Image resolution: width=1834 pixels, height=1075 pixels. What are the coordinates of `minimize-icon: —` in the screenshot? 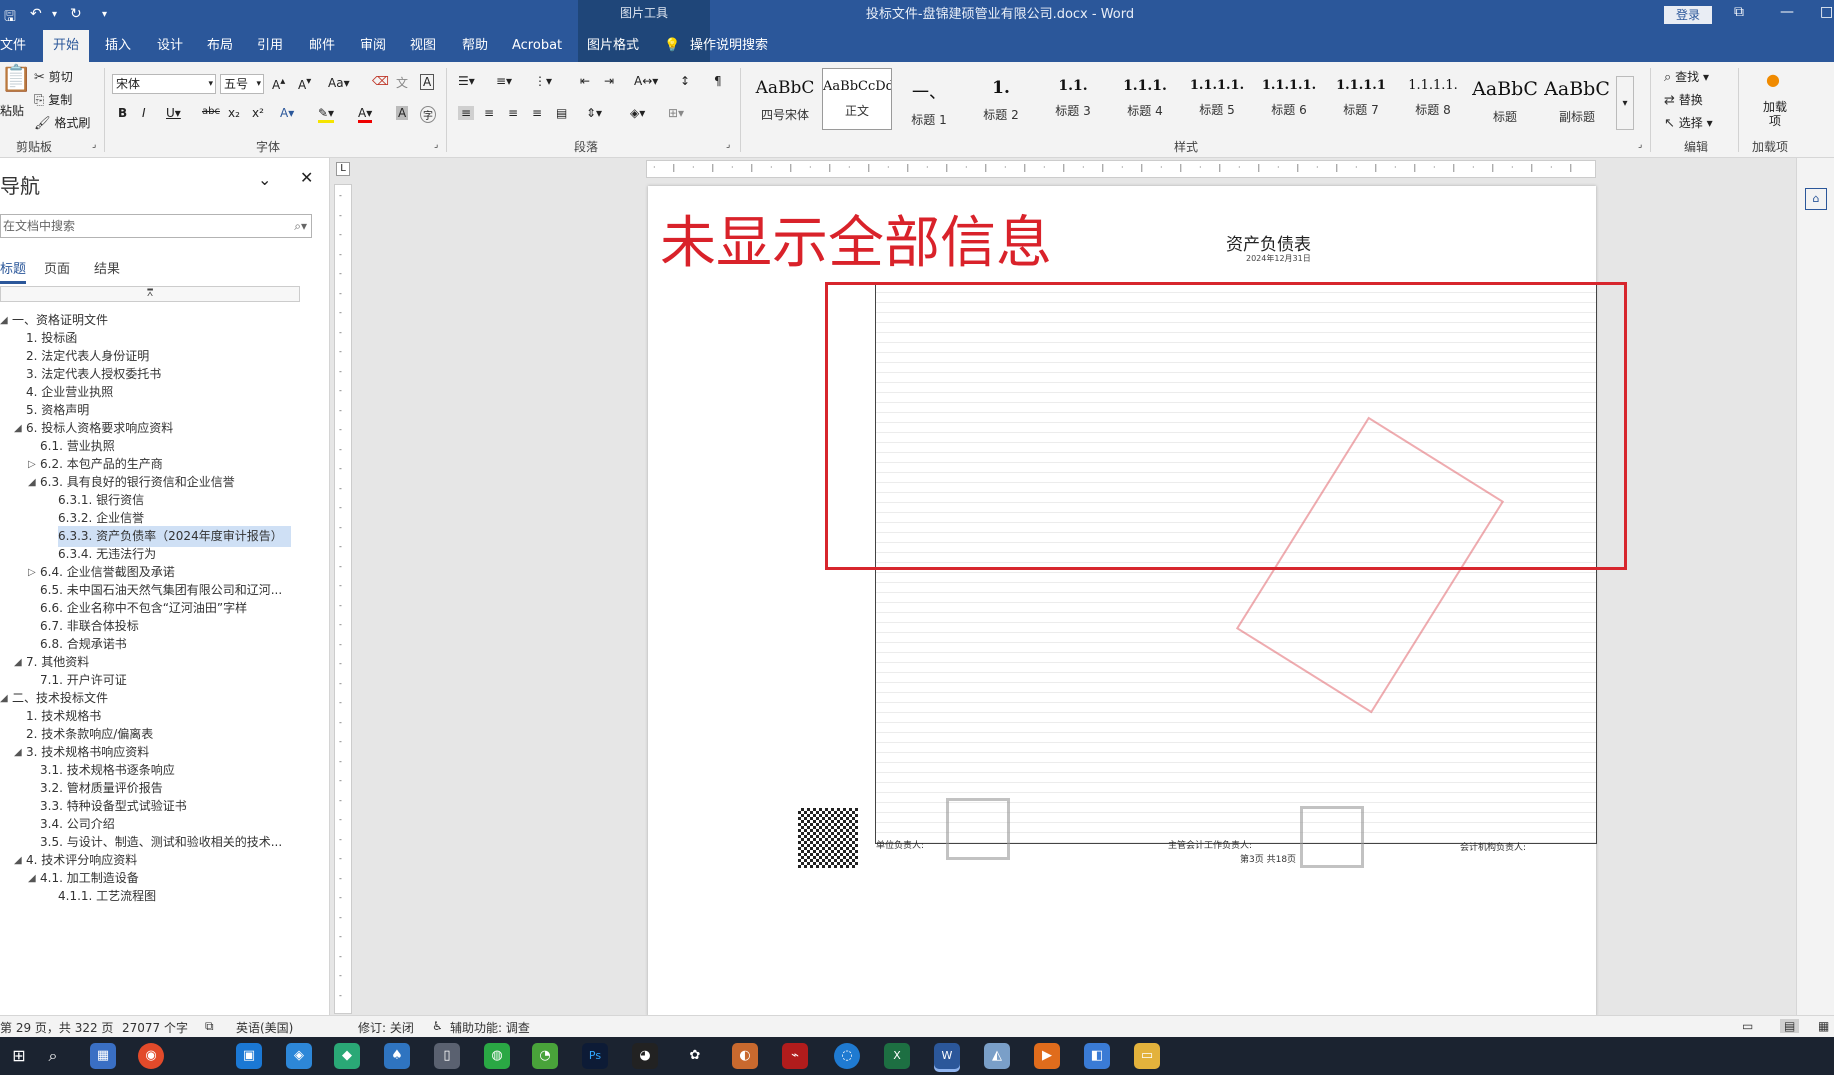 It's located at (1787, 12).